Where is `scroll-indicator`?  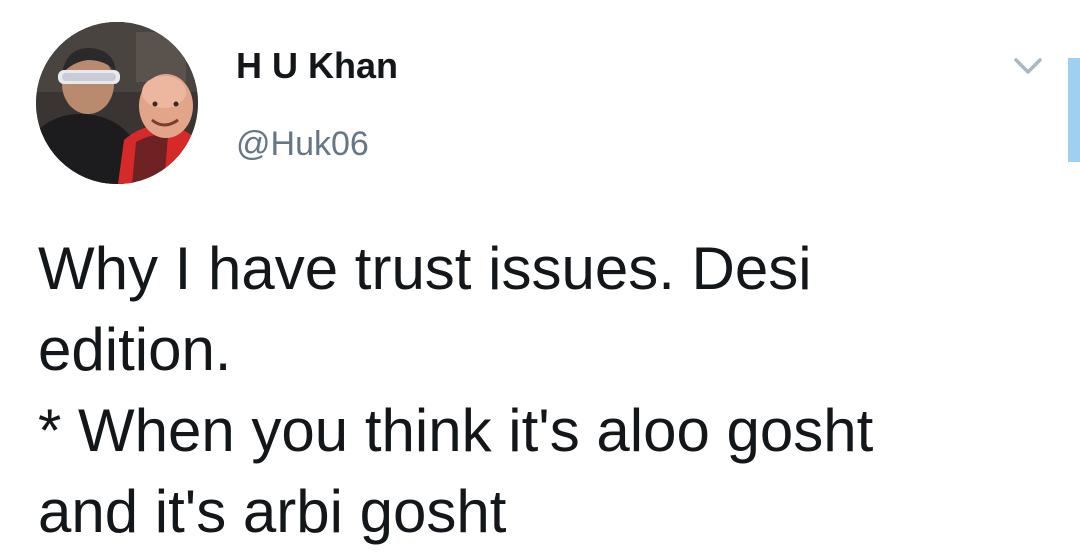 scroll-indicator is located at coordinates (1074, 110).